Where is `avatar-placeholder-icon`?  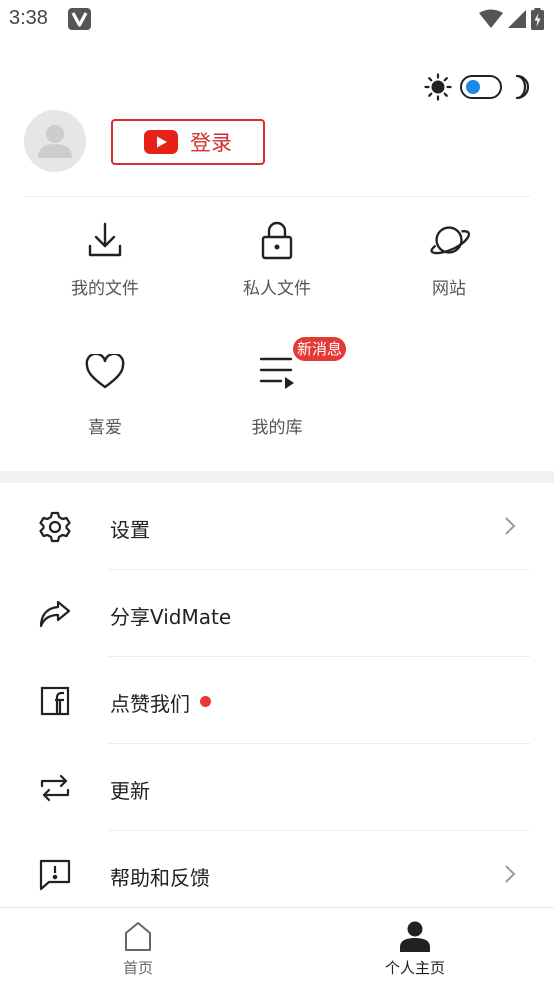 avatar-placeholder-icon is located at coordinates (55, 141).